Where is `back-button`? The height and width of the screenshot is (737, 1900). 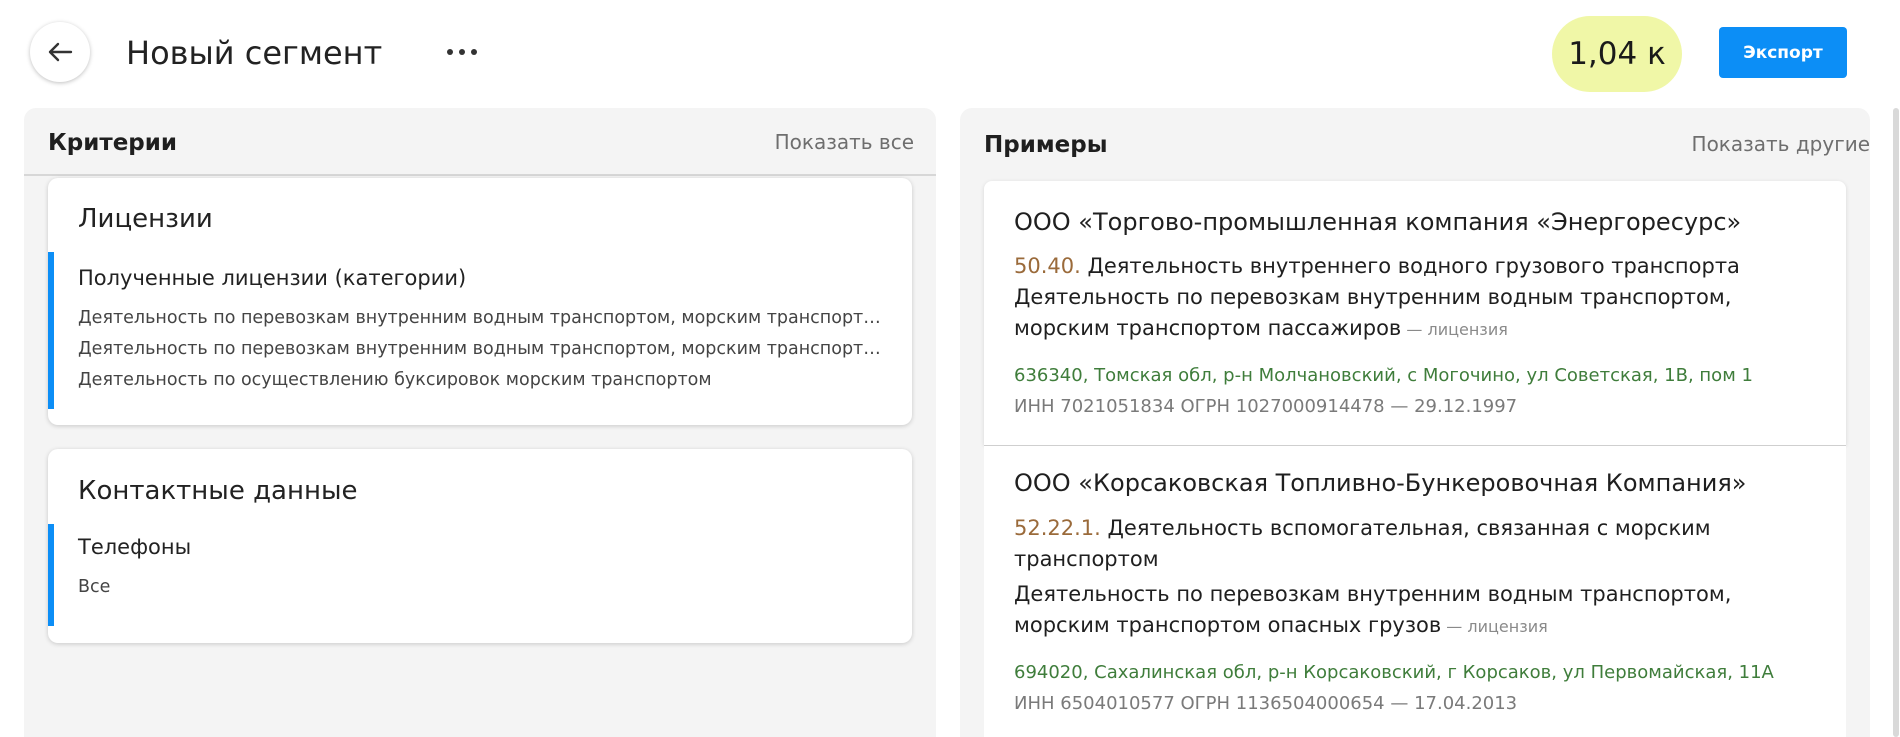
back-button is located at coordinates (60, 52).